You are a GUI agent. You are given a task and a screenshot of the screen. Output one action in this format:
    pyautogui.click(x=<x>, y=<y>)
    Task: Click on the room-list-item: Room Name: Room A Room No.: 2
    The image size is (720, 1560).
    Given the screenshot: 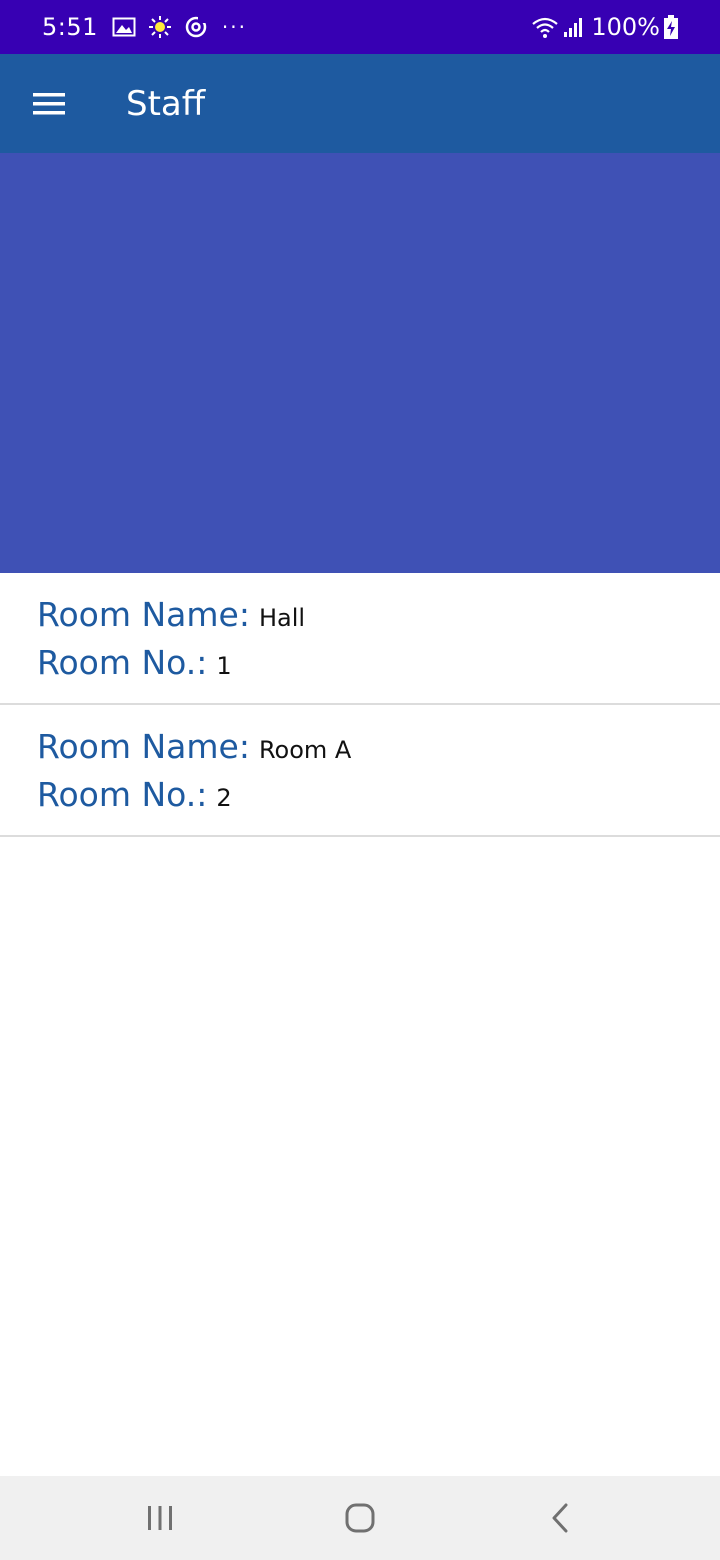 What is the action you would take?
    pyautogui.click(x=360, y=771)
    